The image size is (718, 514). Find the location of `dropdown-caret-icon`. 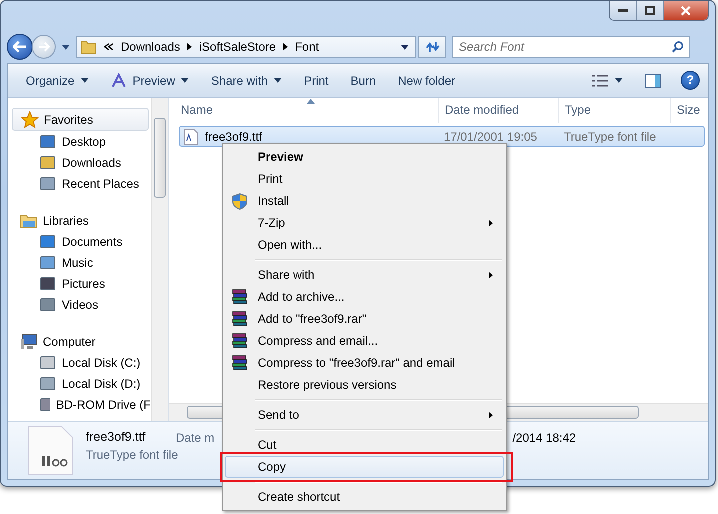

dropdown-caret-icon is located at coordinates (405, 47).